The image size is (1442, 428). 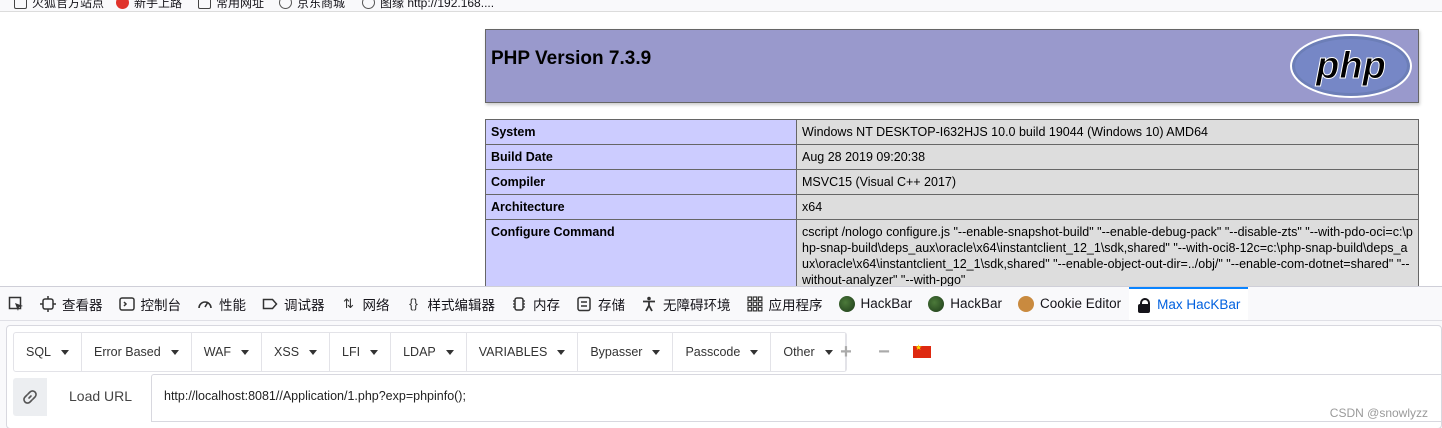 What do you see at coordinates (584, 304) in the screenshot?
I see `storage-icon` at bounding box center [584, 304].